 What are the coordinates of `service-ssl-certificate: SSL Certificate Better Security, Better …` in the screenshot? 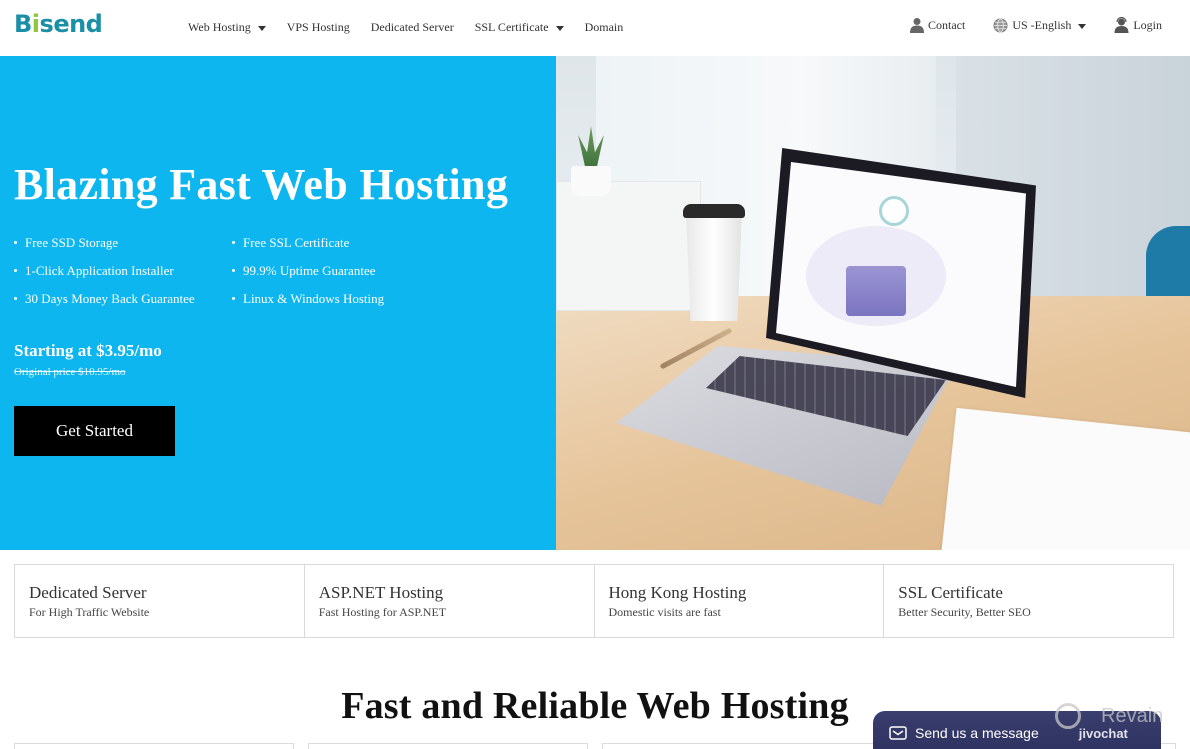 It's located at (1028, 601).